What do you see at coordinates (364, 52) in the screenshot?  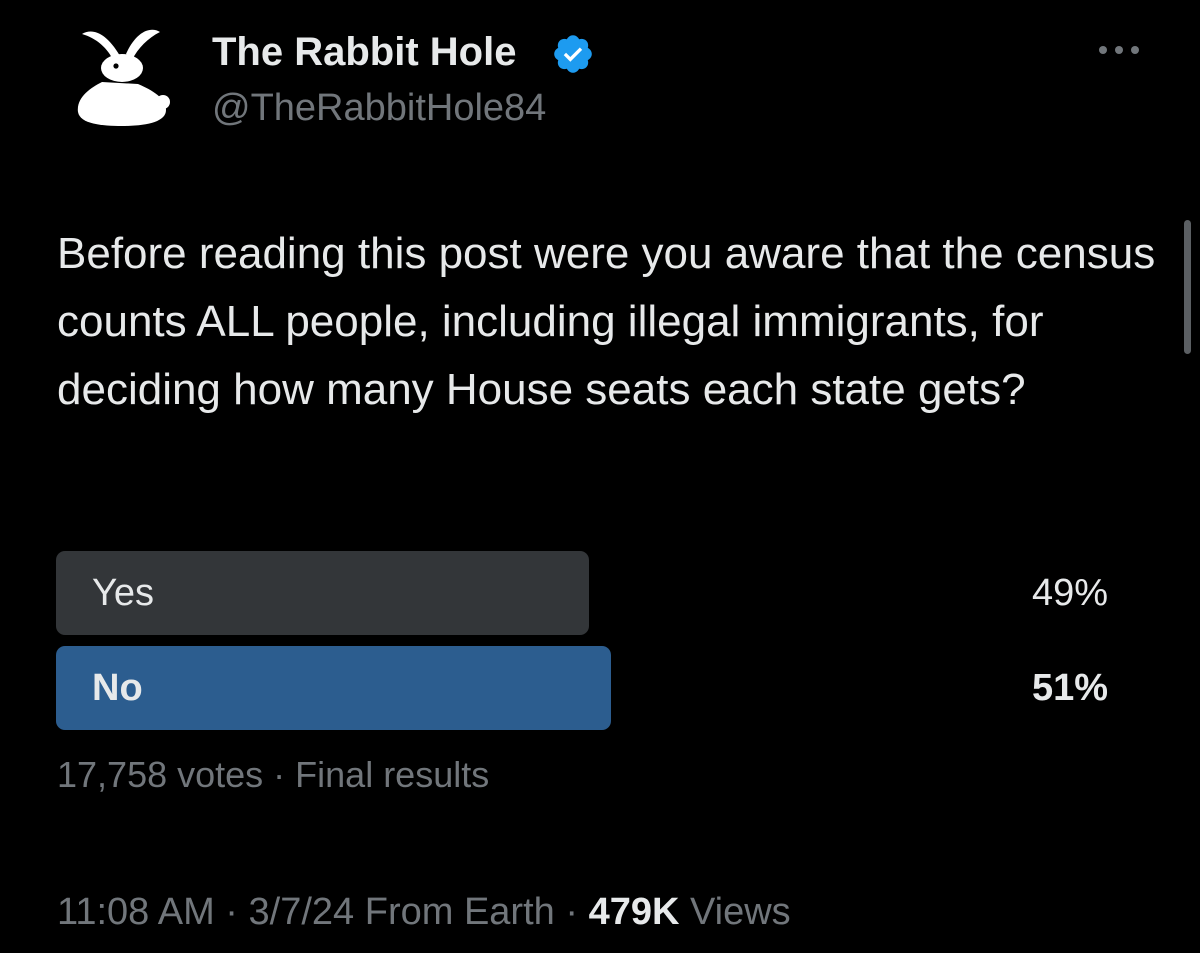 I see `author-display-name: The Rabbit Hole` at bounding box center [364, 52].